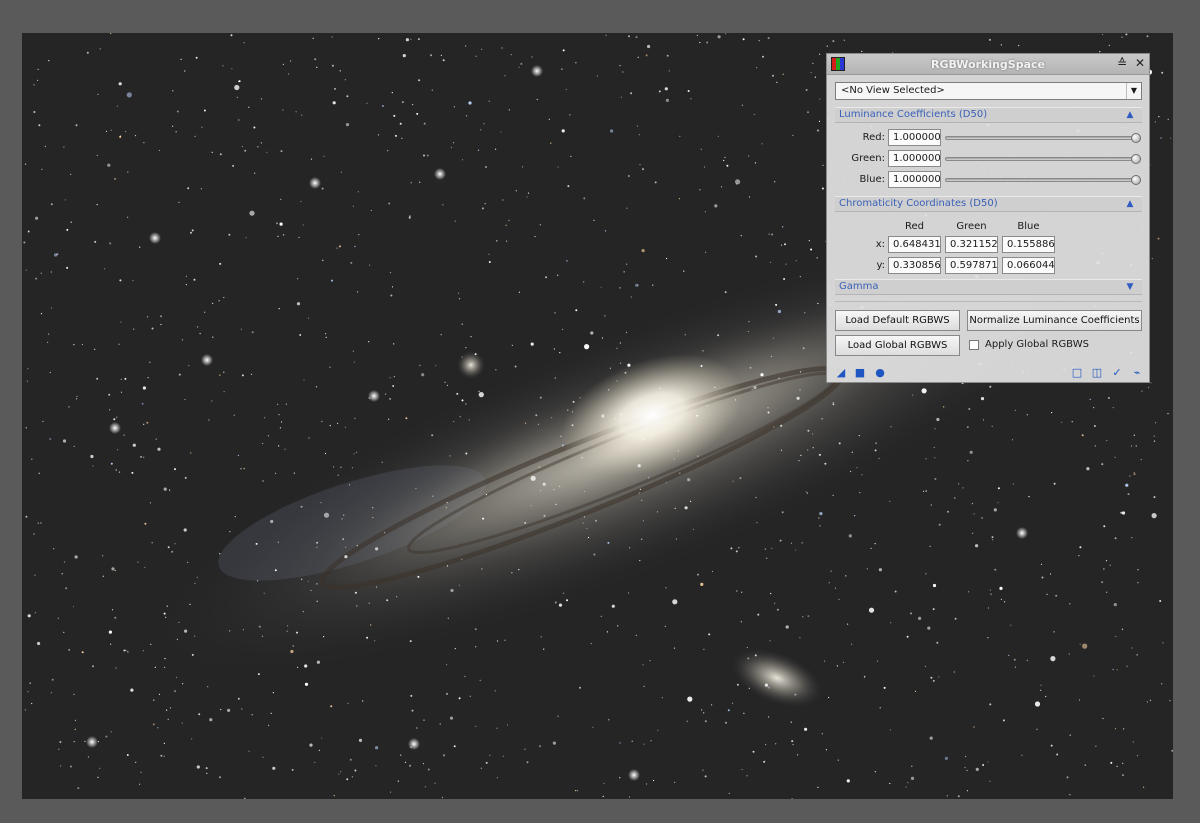  What do you see at coordinates (971, 226) in the screenshot?
I see `column-header-green: Green` at bounding box center [971, 226].